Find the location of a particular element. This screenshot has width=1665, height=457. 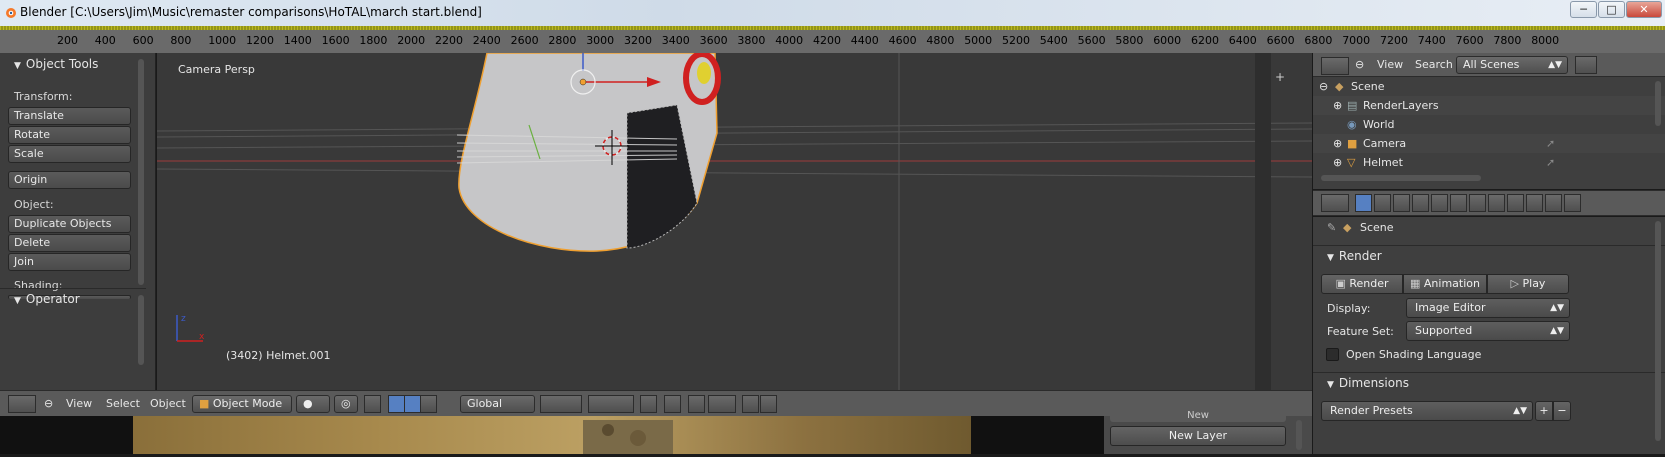

menu-collapse-icon: ⊖ is located at coordinates (48, 404).